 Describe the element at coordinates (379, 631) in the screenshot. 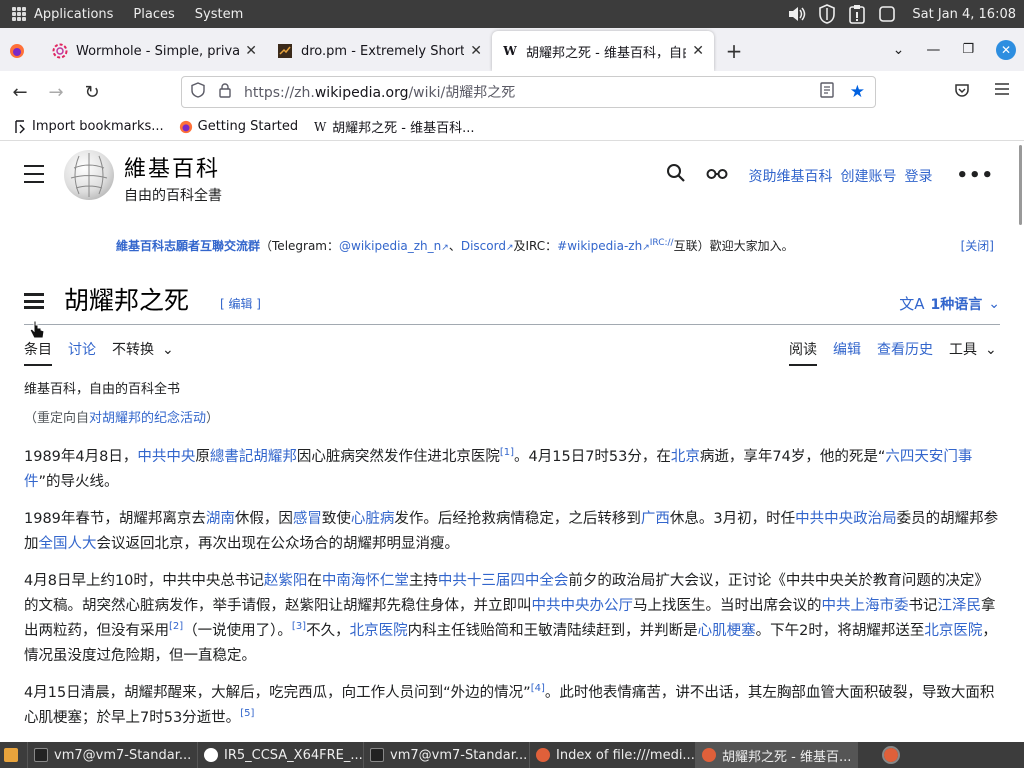

I see `link-beijing-hospital: 北京医院` at that location.